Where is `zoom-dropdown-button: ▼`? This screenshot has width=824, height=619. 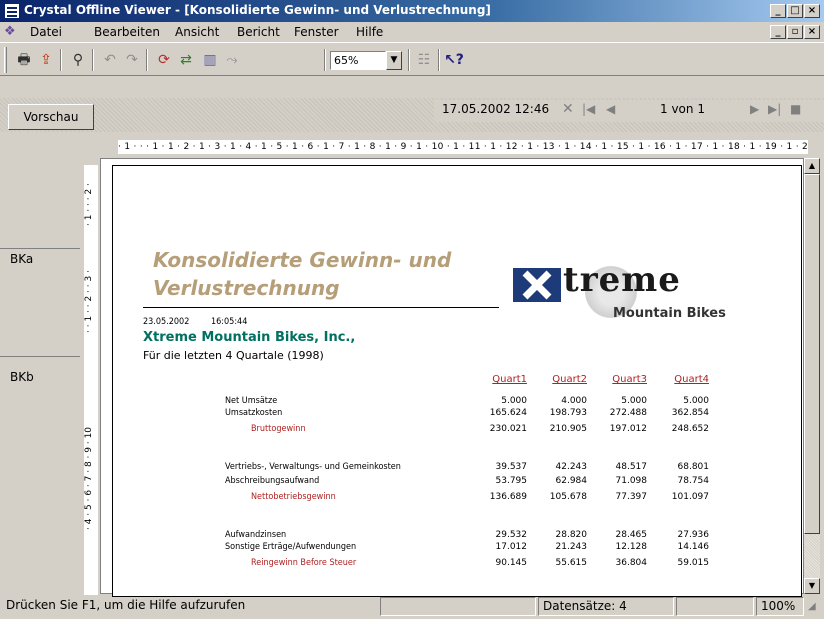 zoom-dropdown-button: ▼ is located at coordinates (394, 60).